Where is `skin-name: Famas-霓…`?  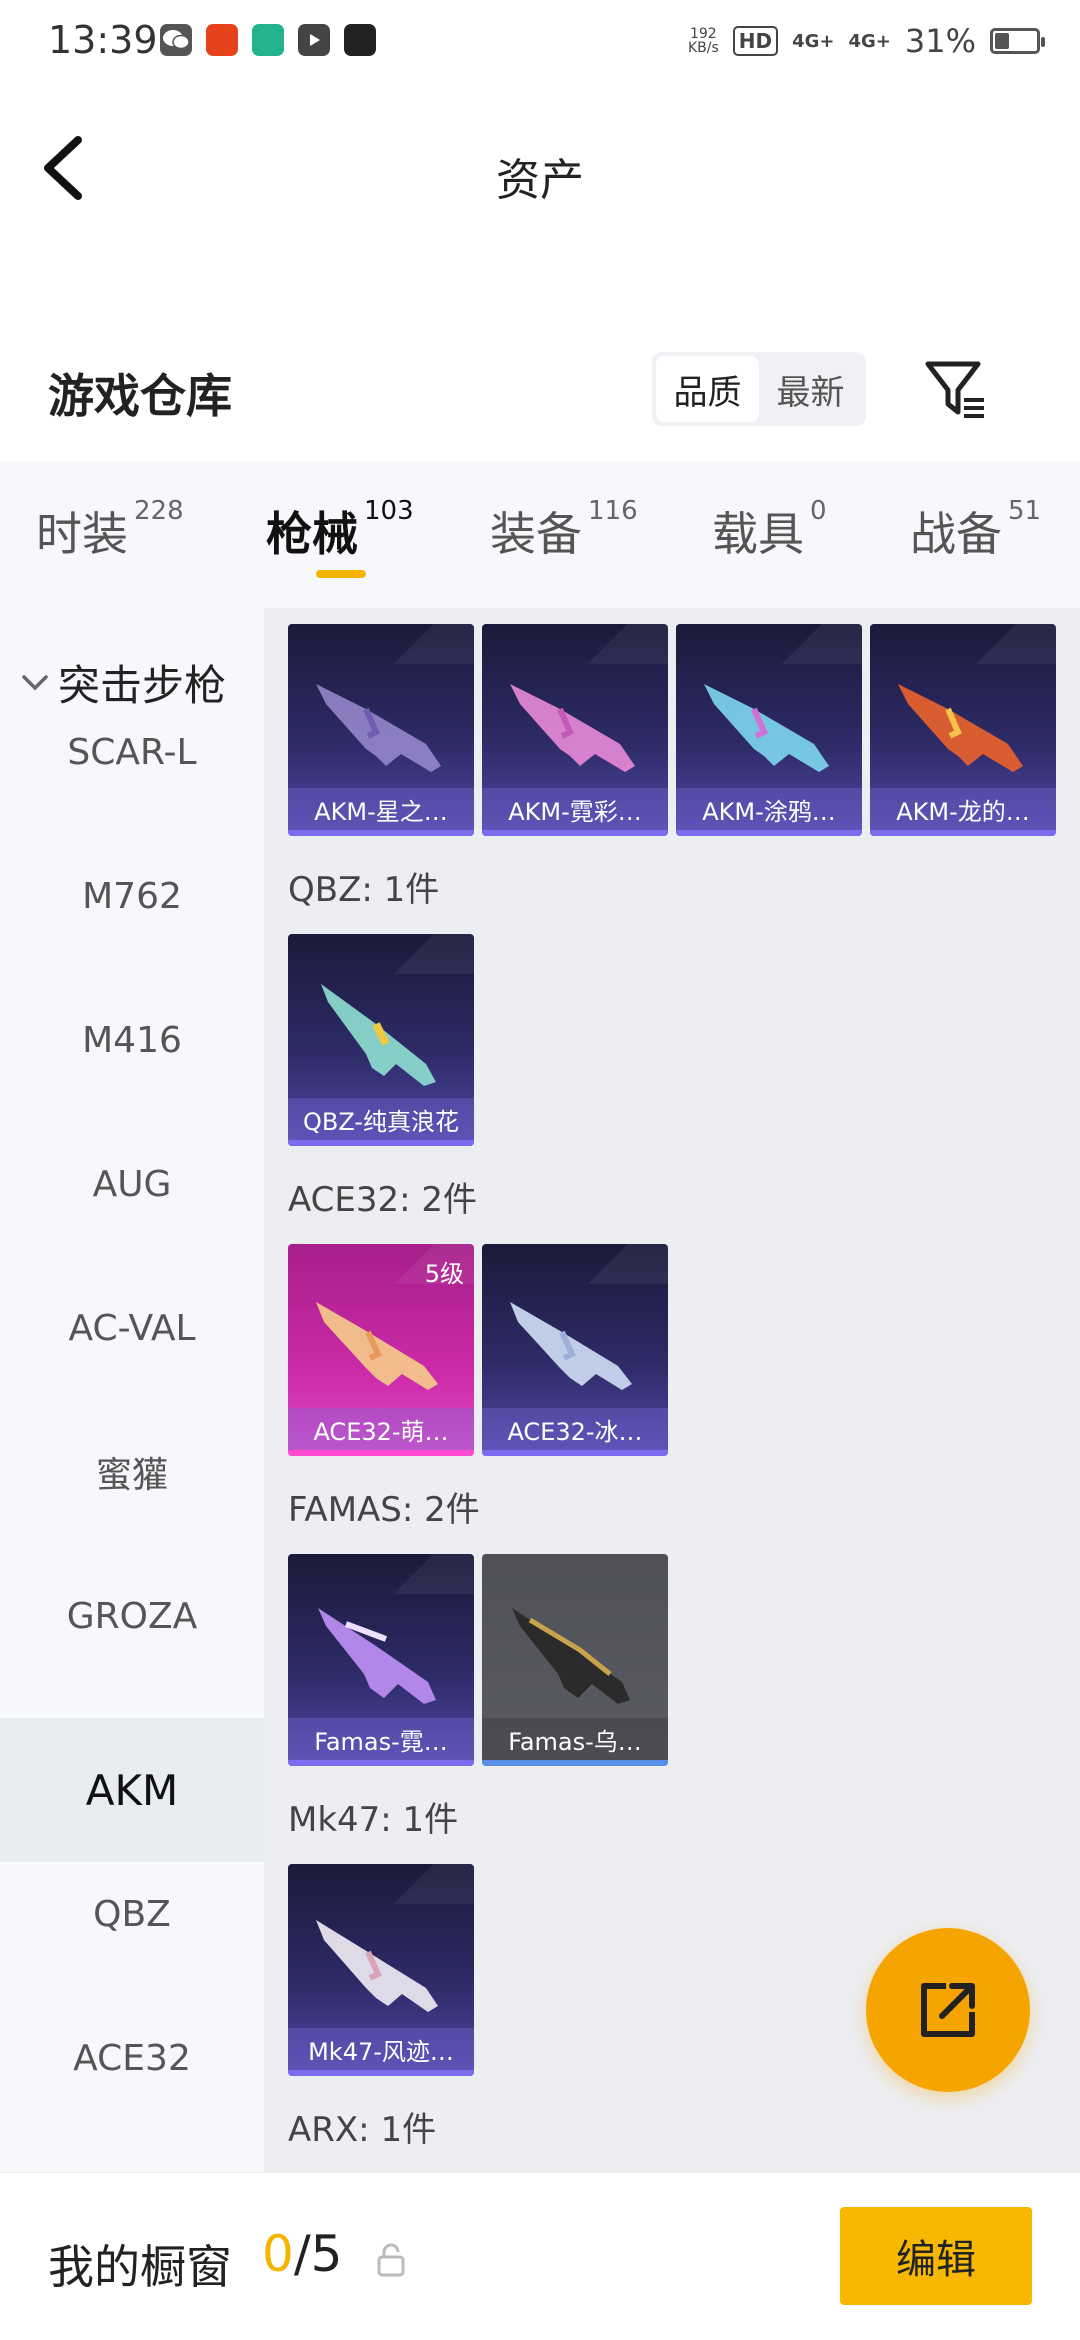
skin-name: Famas-霓… is located at coordinates (381, 1739).